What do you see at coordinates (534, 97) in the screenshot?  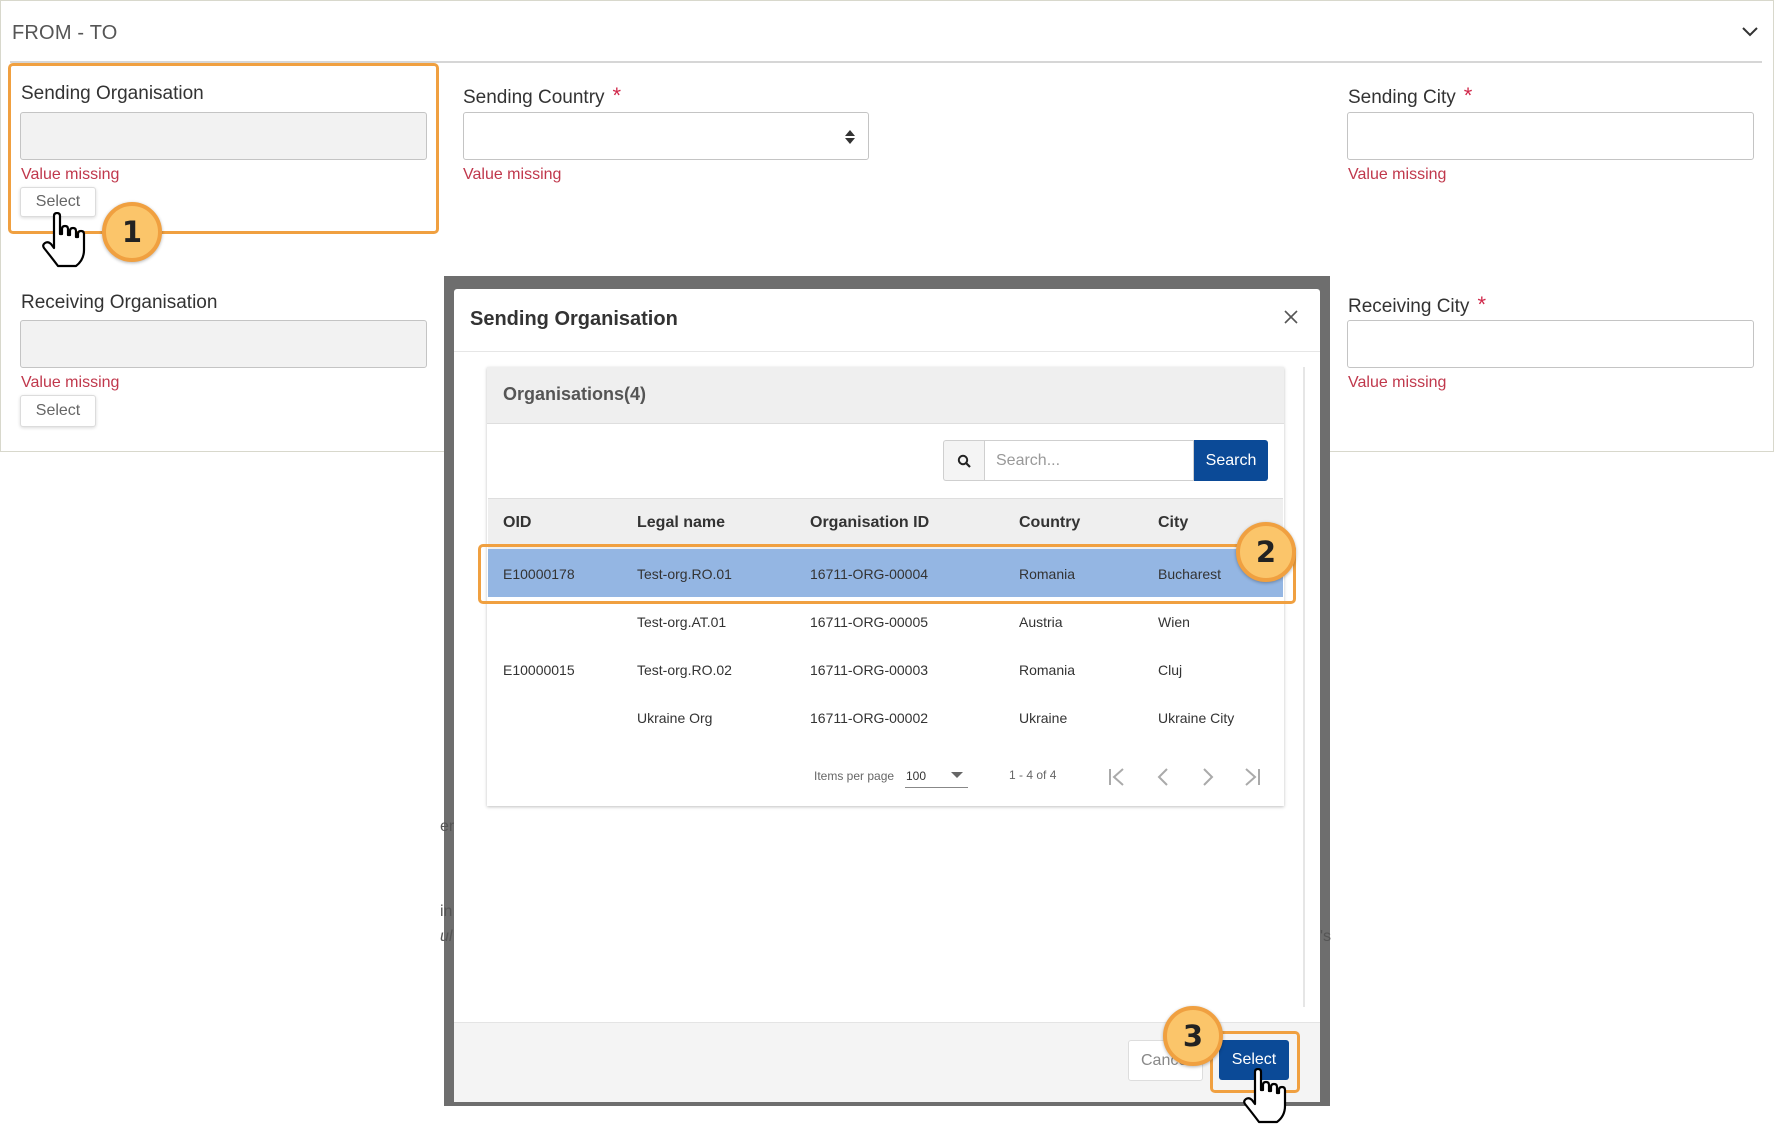 I see `sending-country-label-text: Sending Country` at bounding box center [534, 97].